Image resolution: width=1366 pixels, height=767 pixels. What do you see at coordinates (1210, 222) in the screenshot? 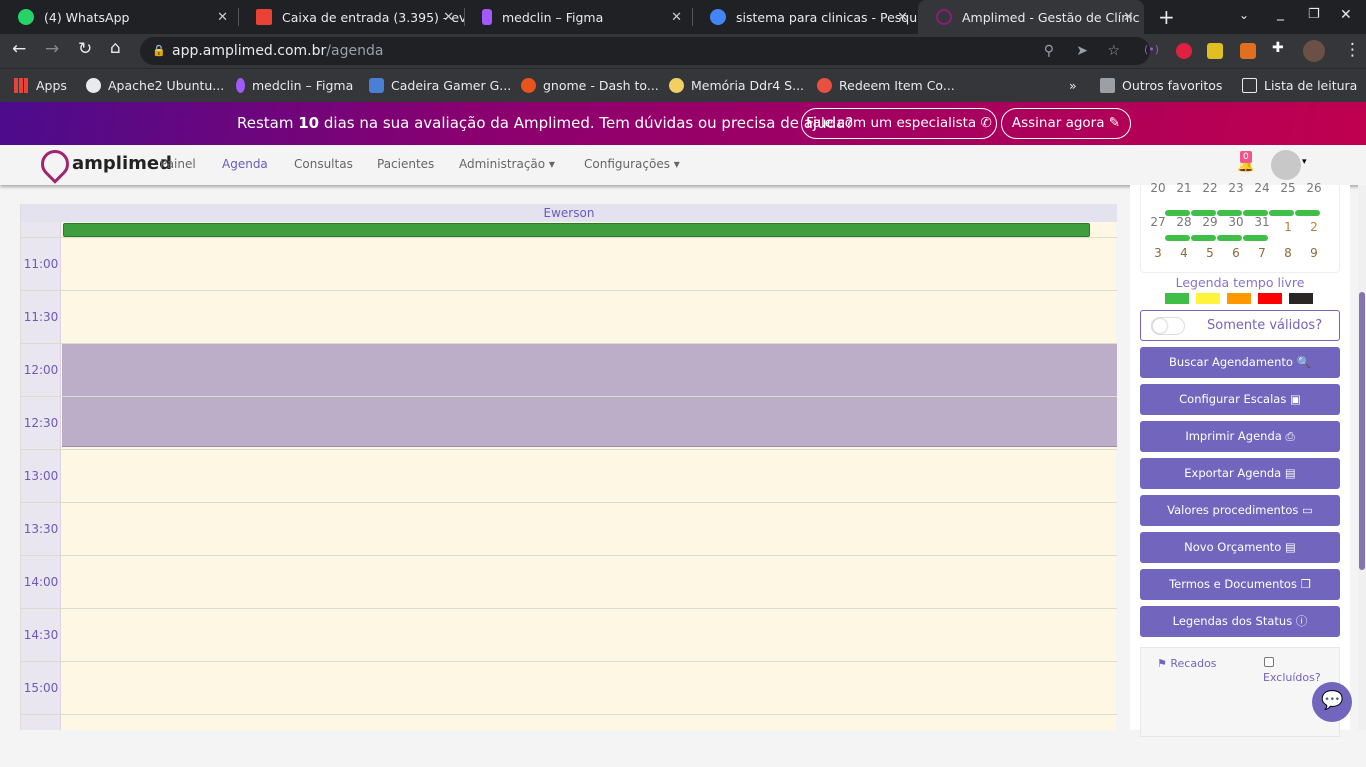
I see `calendar-day: 29` at bounding box center [1210, 222].